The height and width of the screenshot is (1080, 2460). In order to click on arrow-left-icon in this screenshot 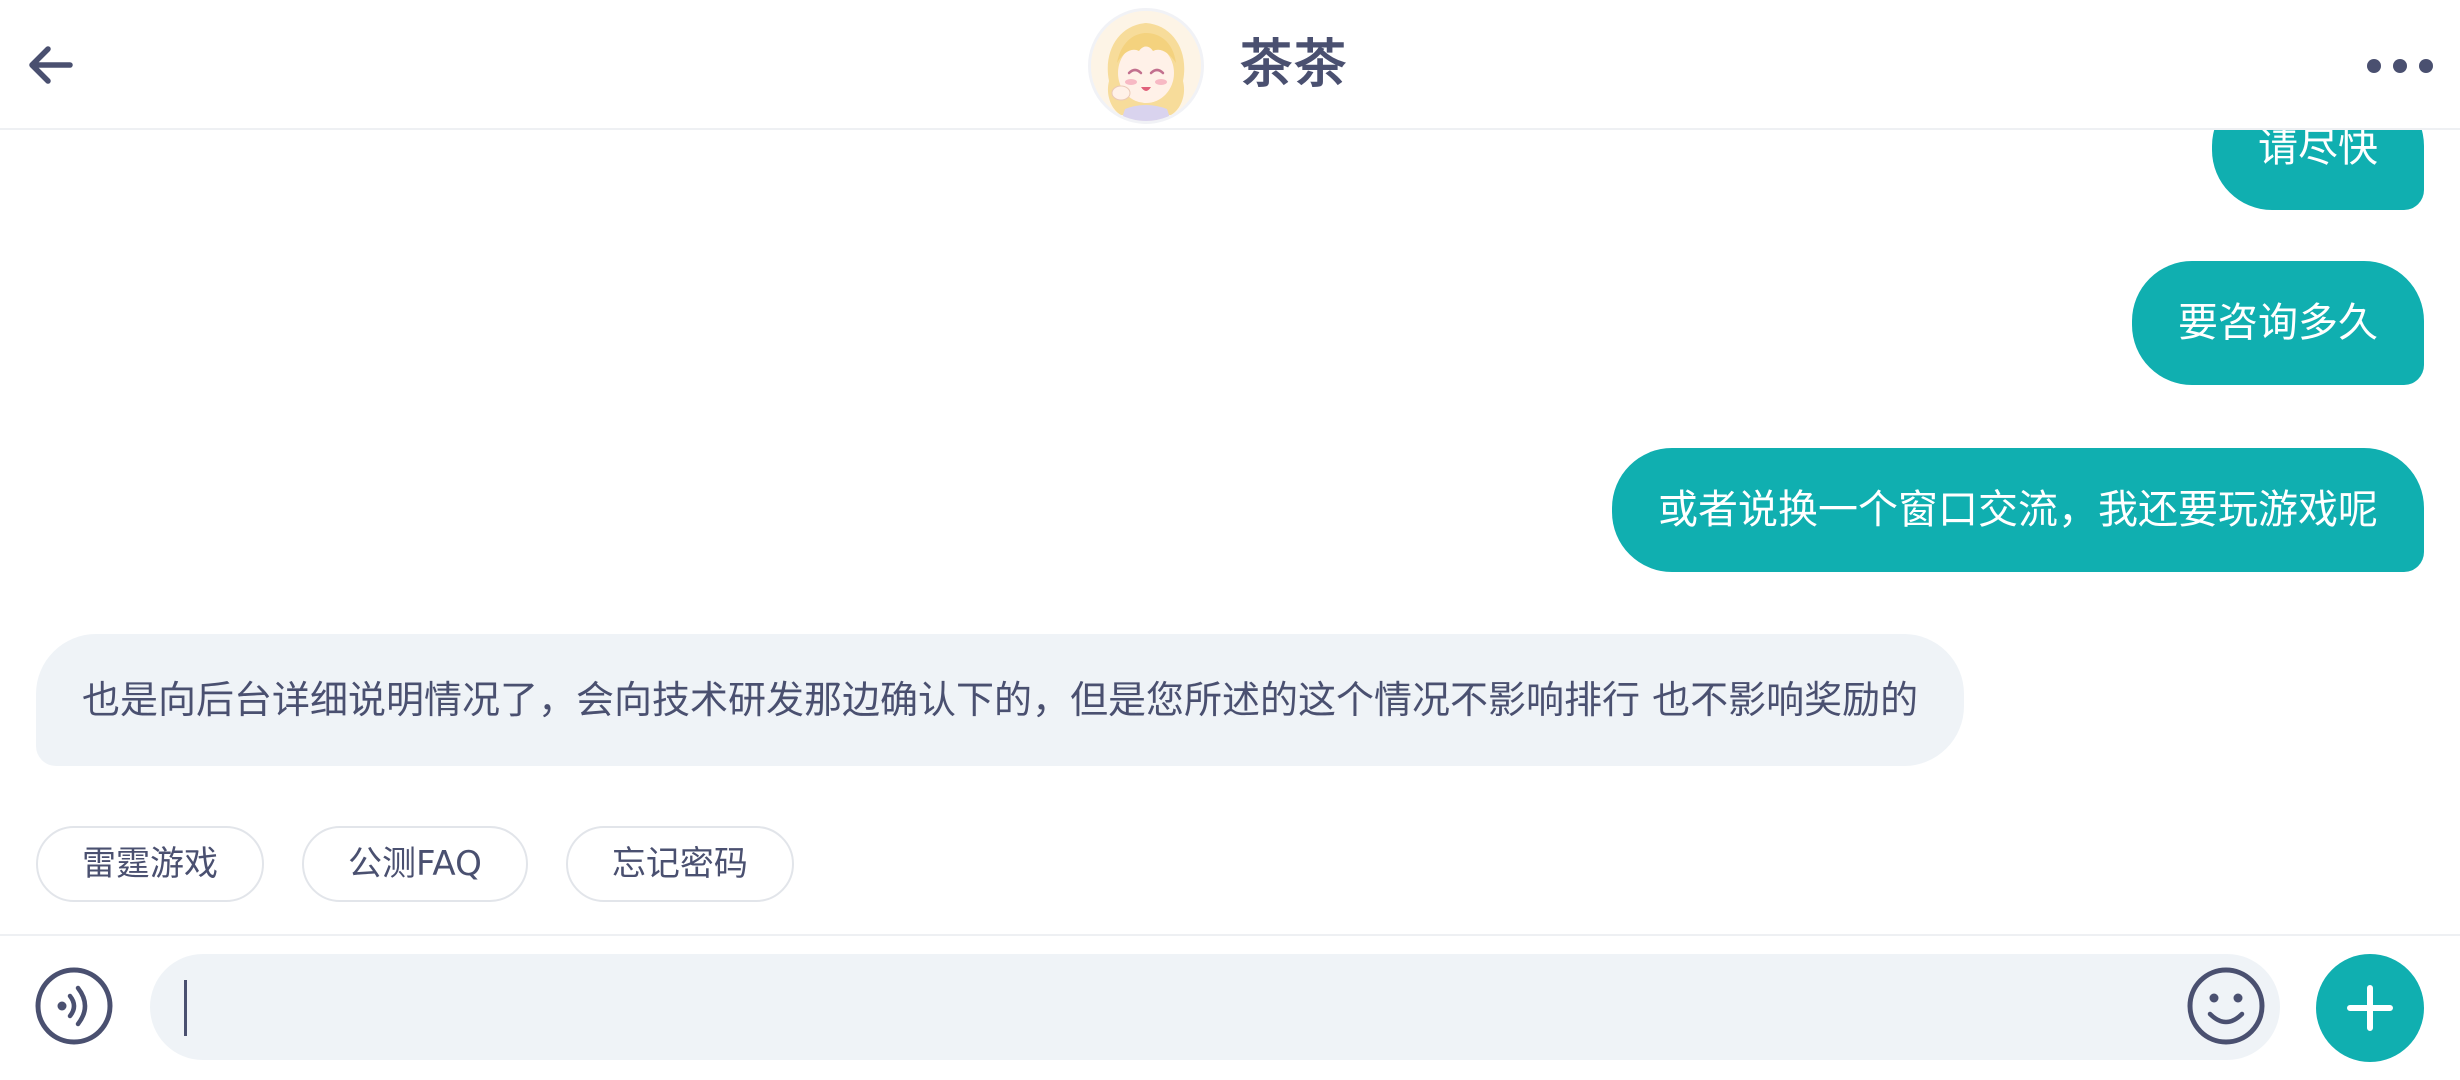, I will do `click(51, 65)`.